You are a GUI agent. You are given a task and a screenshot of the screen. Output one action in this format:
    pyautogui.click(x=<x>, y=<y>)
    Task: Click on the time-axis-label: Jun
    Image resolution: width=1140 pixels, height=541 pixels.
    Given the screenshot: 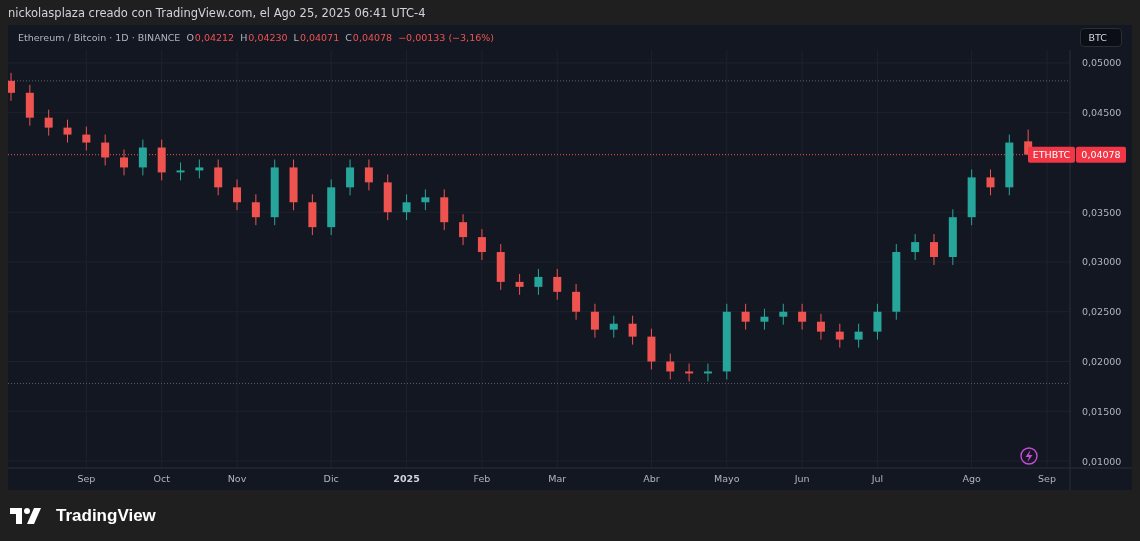 What is the action you would take?
    pyautogui.click(x=802, y=478)
    